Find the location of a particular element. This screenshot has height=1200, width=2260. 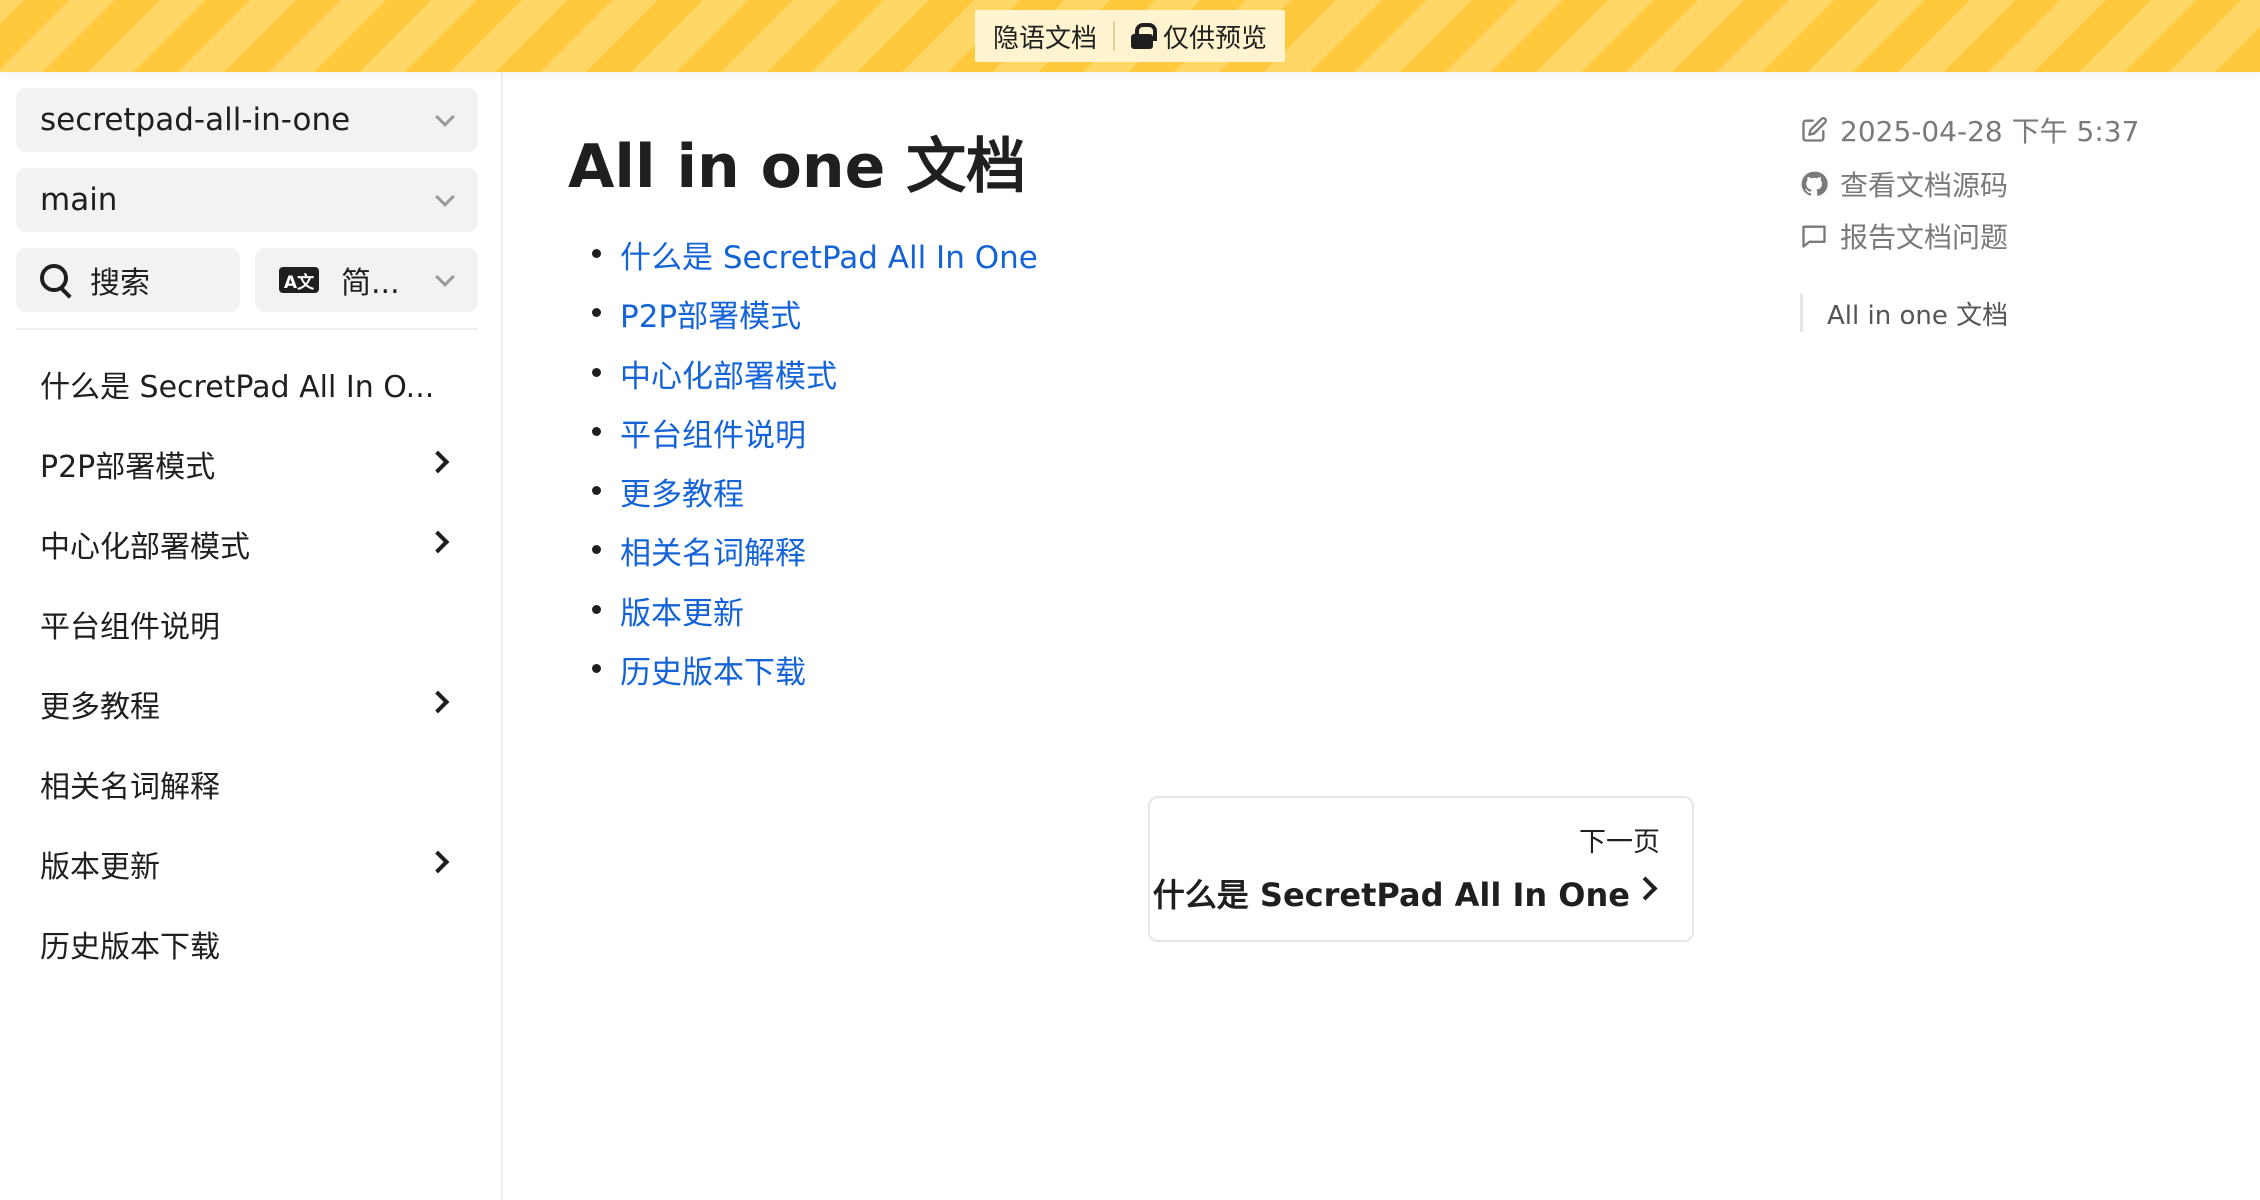

list-item: 中心化部署模式 is located at coordinates (803, 380).